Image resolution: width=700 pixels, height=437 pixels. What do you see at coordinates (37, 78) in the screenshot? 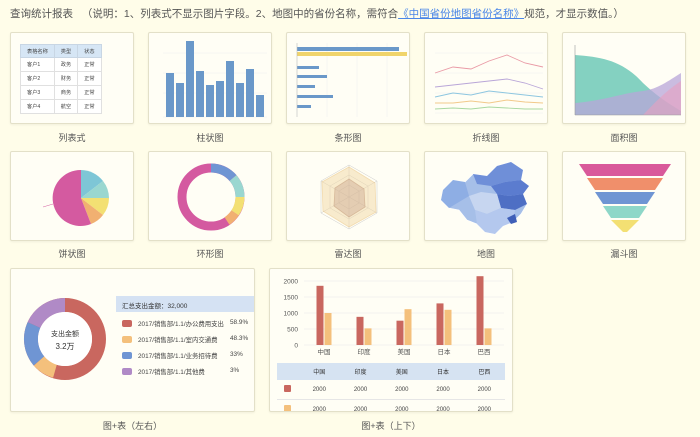
I see `table-cell: 客户2` at bounding box center [37, 78].